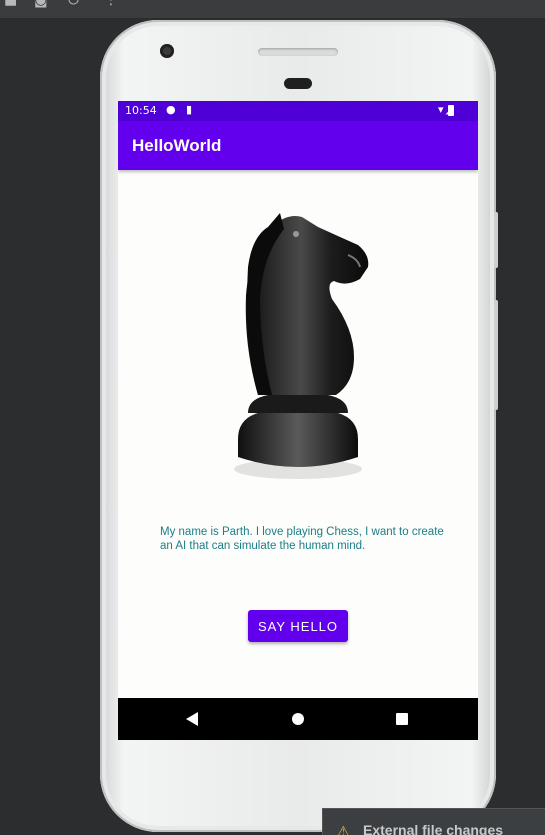 The height and width of the screenshot is (835, 545). What do you see at coordinates (192, 719) in the screenshot?
I see `back-icon` at bounding box center [192, 719].